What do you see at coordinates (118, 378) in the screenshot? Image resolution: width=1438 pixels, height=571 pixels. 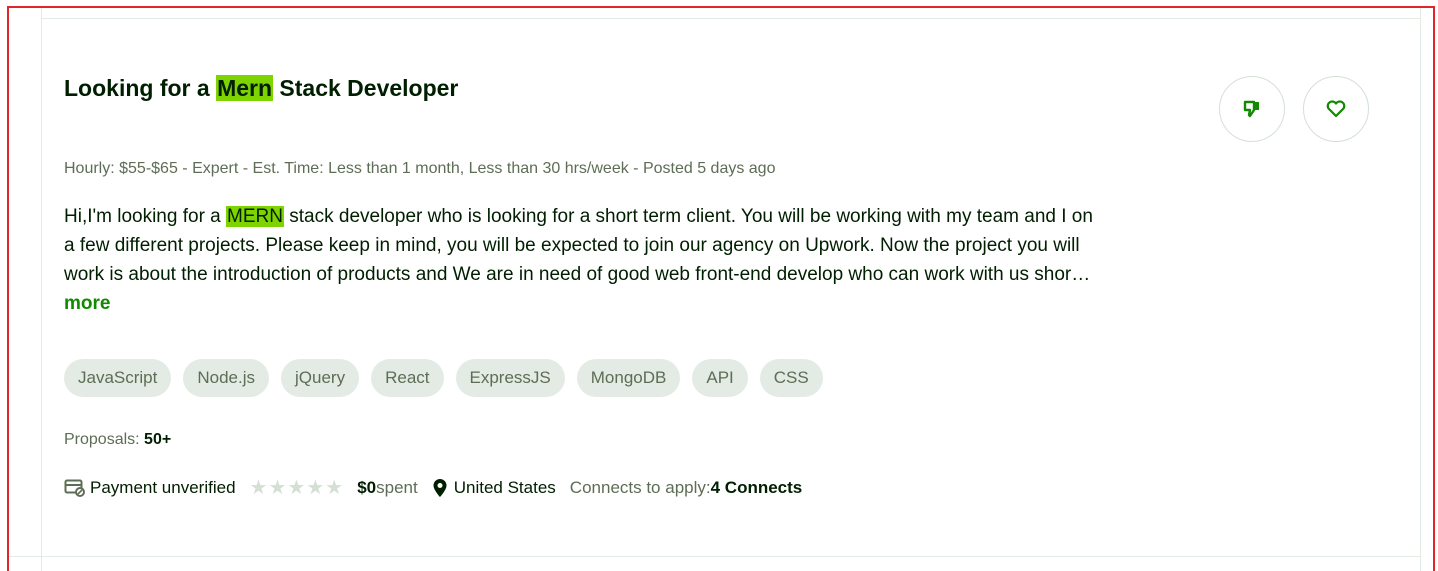 I see `skill-tag: JavaScript` at bounding box center [118, 378].